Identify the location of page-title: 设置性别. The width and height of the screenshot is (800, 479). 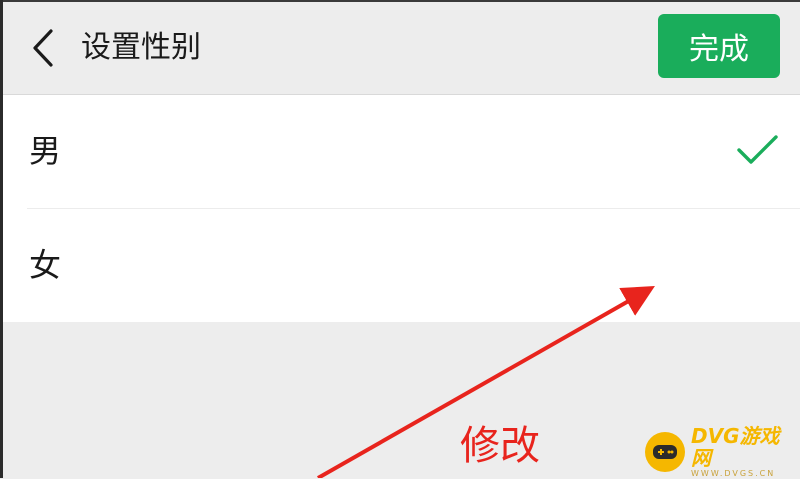
(141, 47).